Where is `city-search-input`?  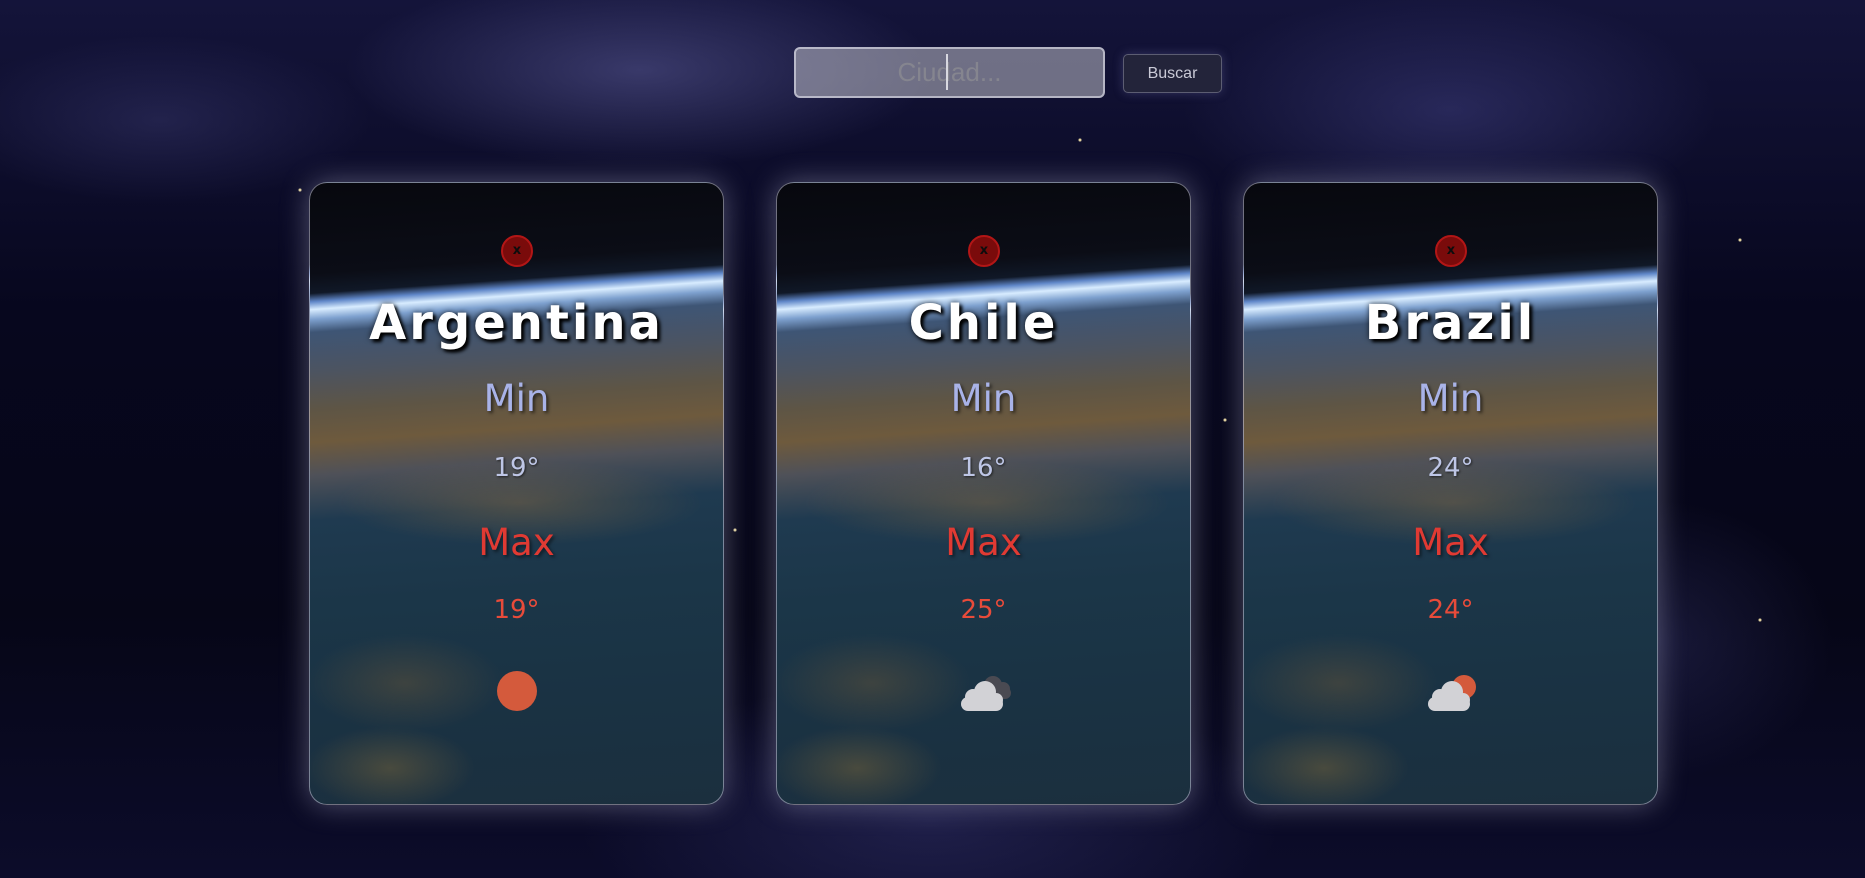
city-search-input is located at coordinates (949, 72).